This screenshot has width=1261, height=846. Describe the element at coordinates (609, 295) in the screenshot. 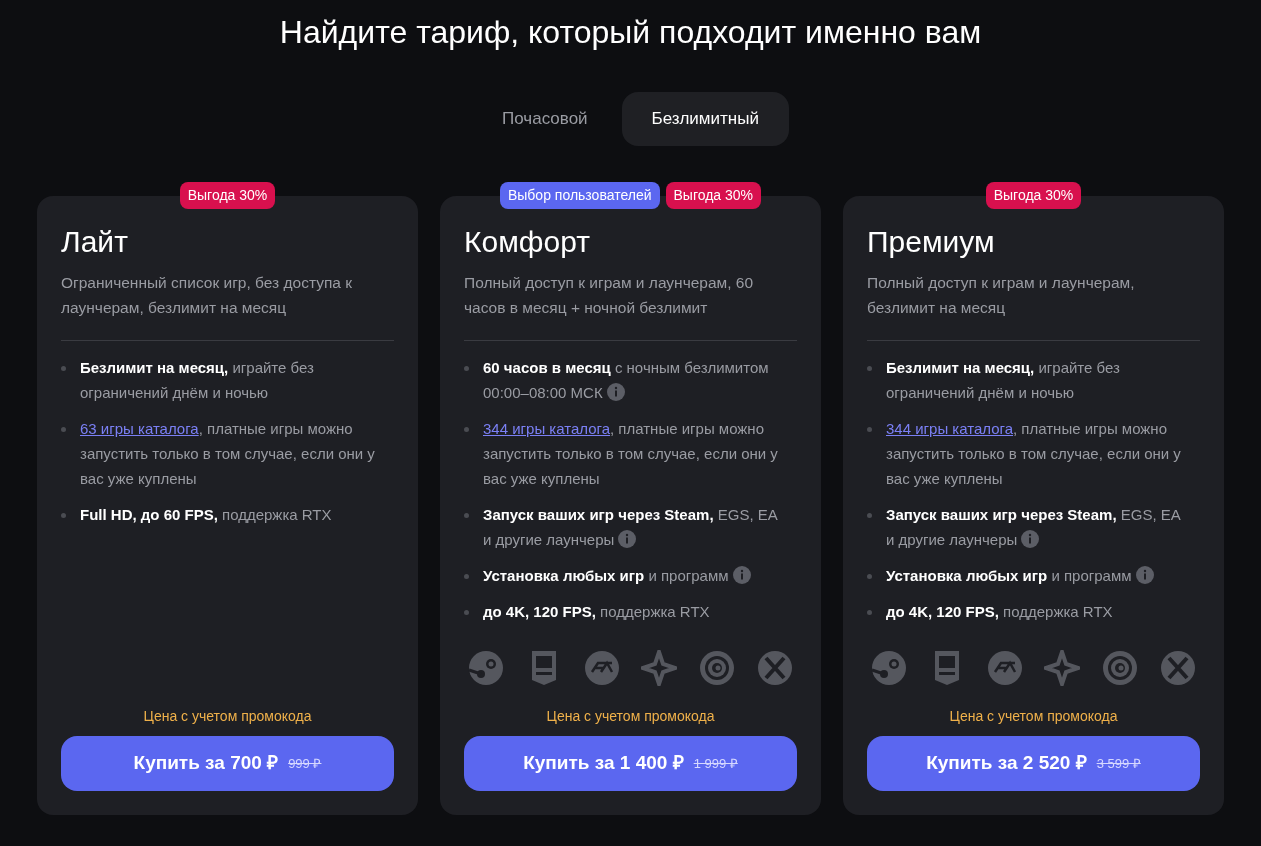

I see `plan-description: Полный доступ к играм и лаунчерам, 60 часов в месяц + ночной безлимит` at that location.